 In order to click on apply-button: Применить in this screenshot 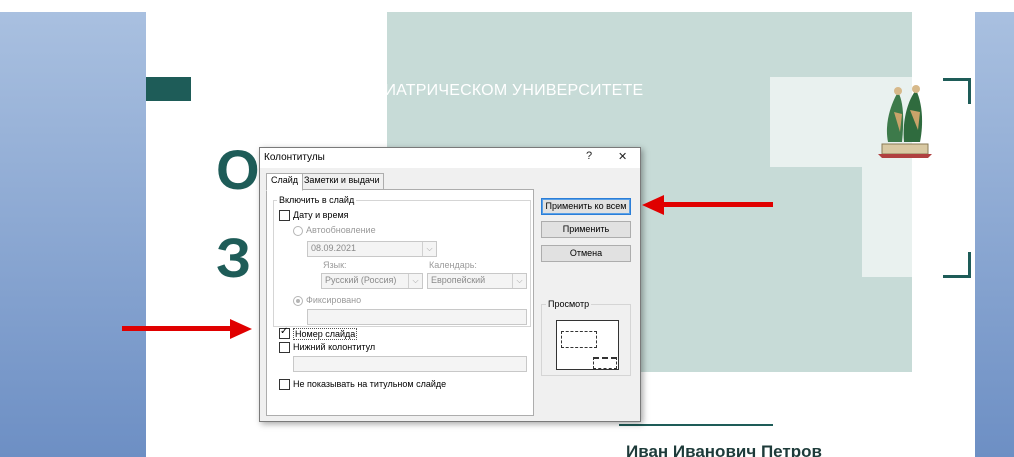, I will do `click(586, 229)`.